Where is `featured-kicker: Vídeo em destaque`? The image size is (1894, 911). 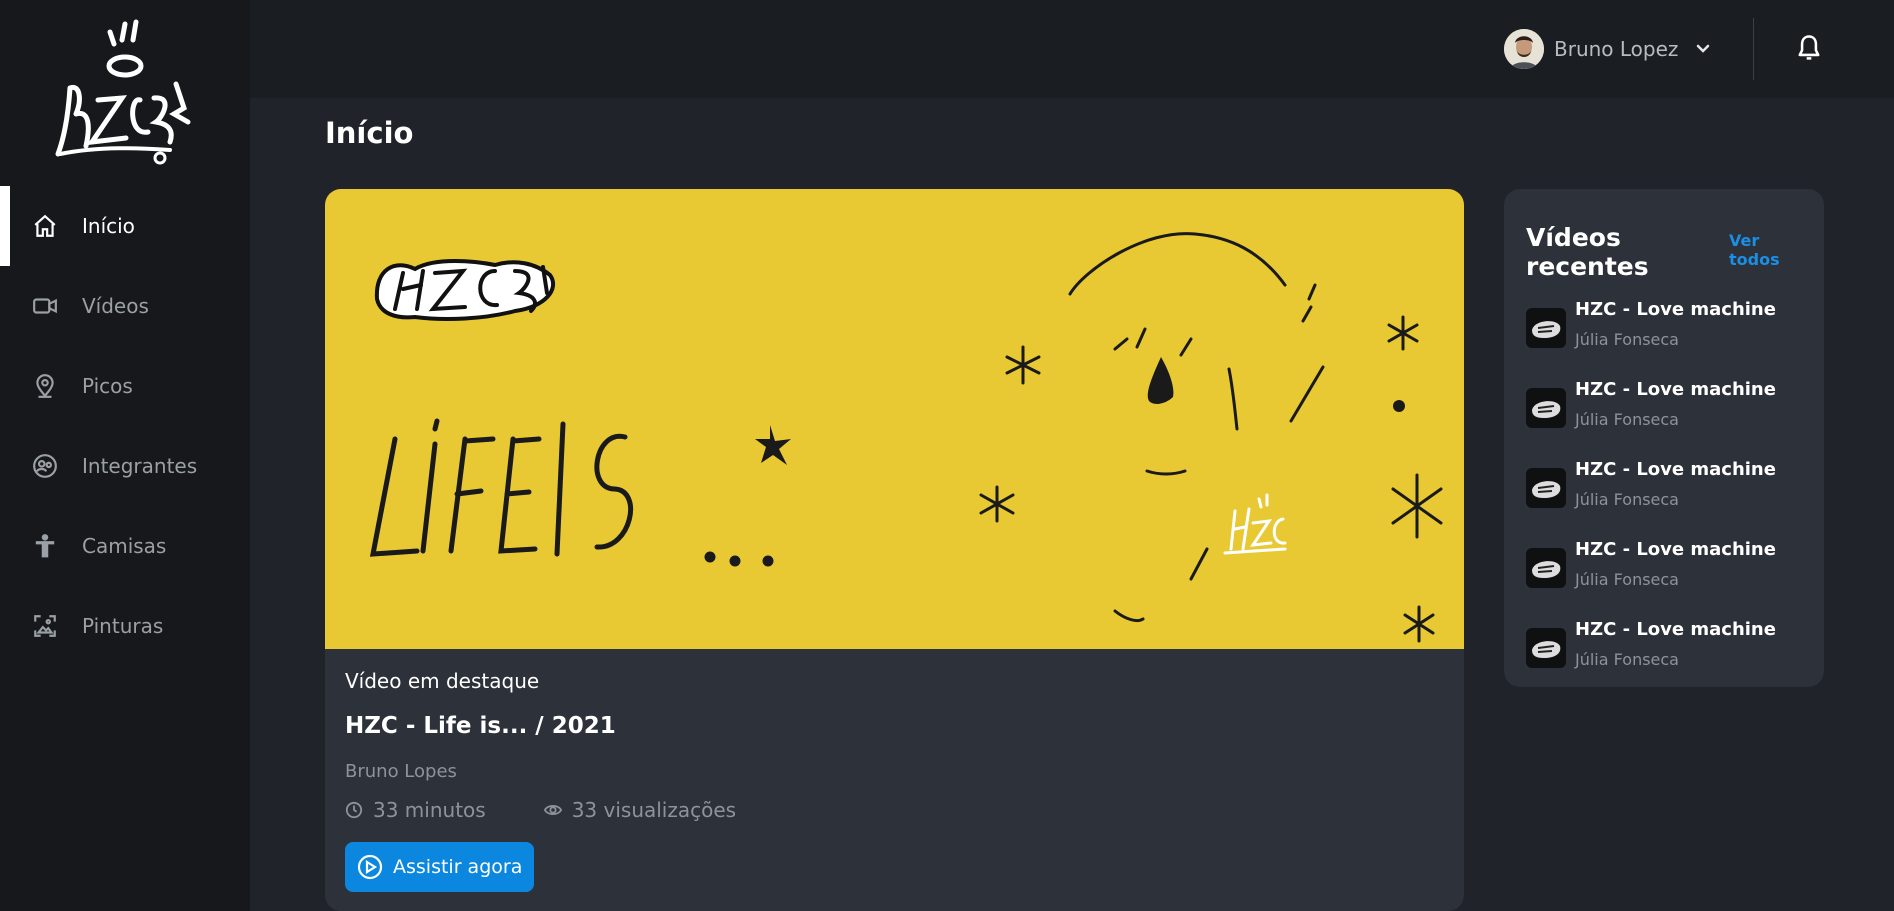
featured-kicker: Vídeo em destaque is located at coordinates (442, 681).